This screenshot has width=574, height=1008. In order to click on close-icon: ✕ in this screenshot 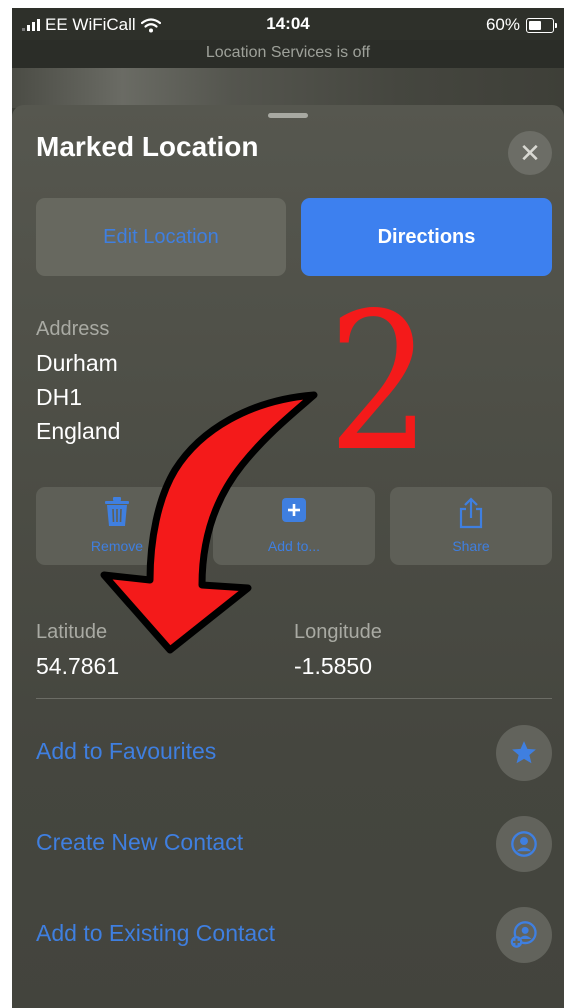, I will do `click(530, 153)`.